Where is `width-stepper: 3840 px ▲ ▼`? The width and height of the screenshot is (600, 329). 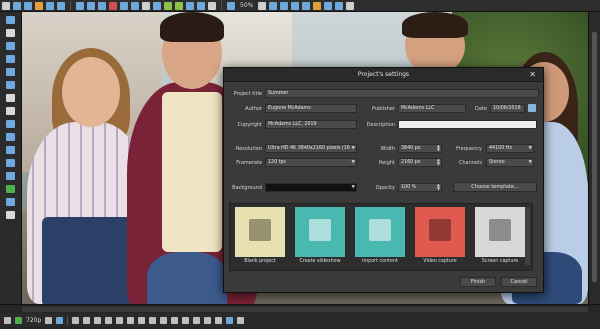
width-stepper: 3840 px ▲ ▼ is located at coordinates (420, 148).